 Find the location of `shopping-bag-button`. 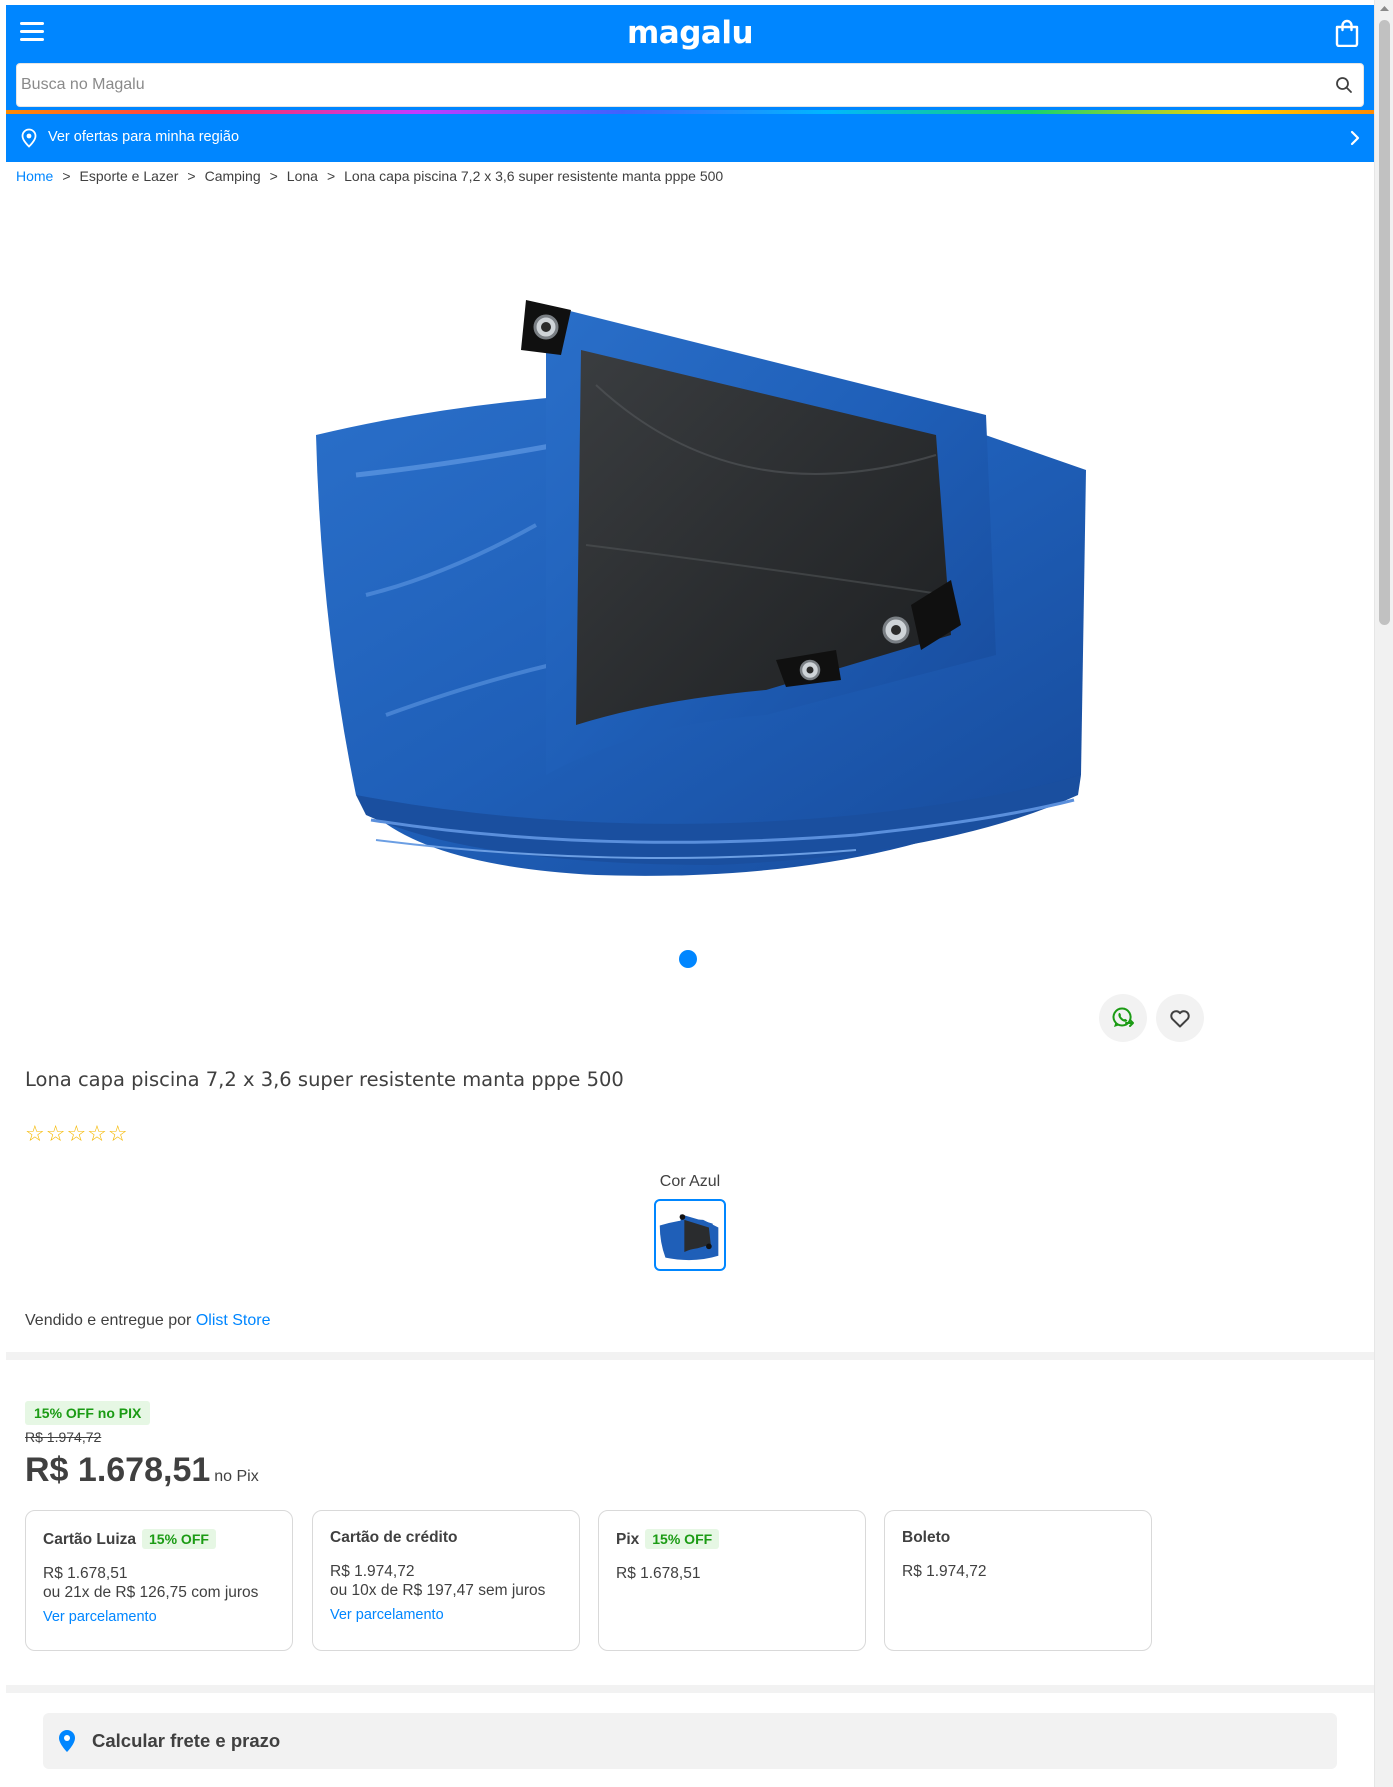

shopping-bag-button is located at coordinates (1347, 33).